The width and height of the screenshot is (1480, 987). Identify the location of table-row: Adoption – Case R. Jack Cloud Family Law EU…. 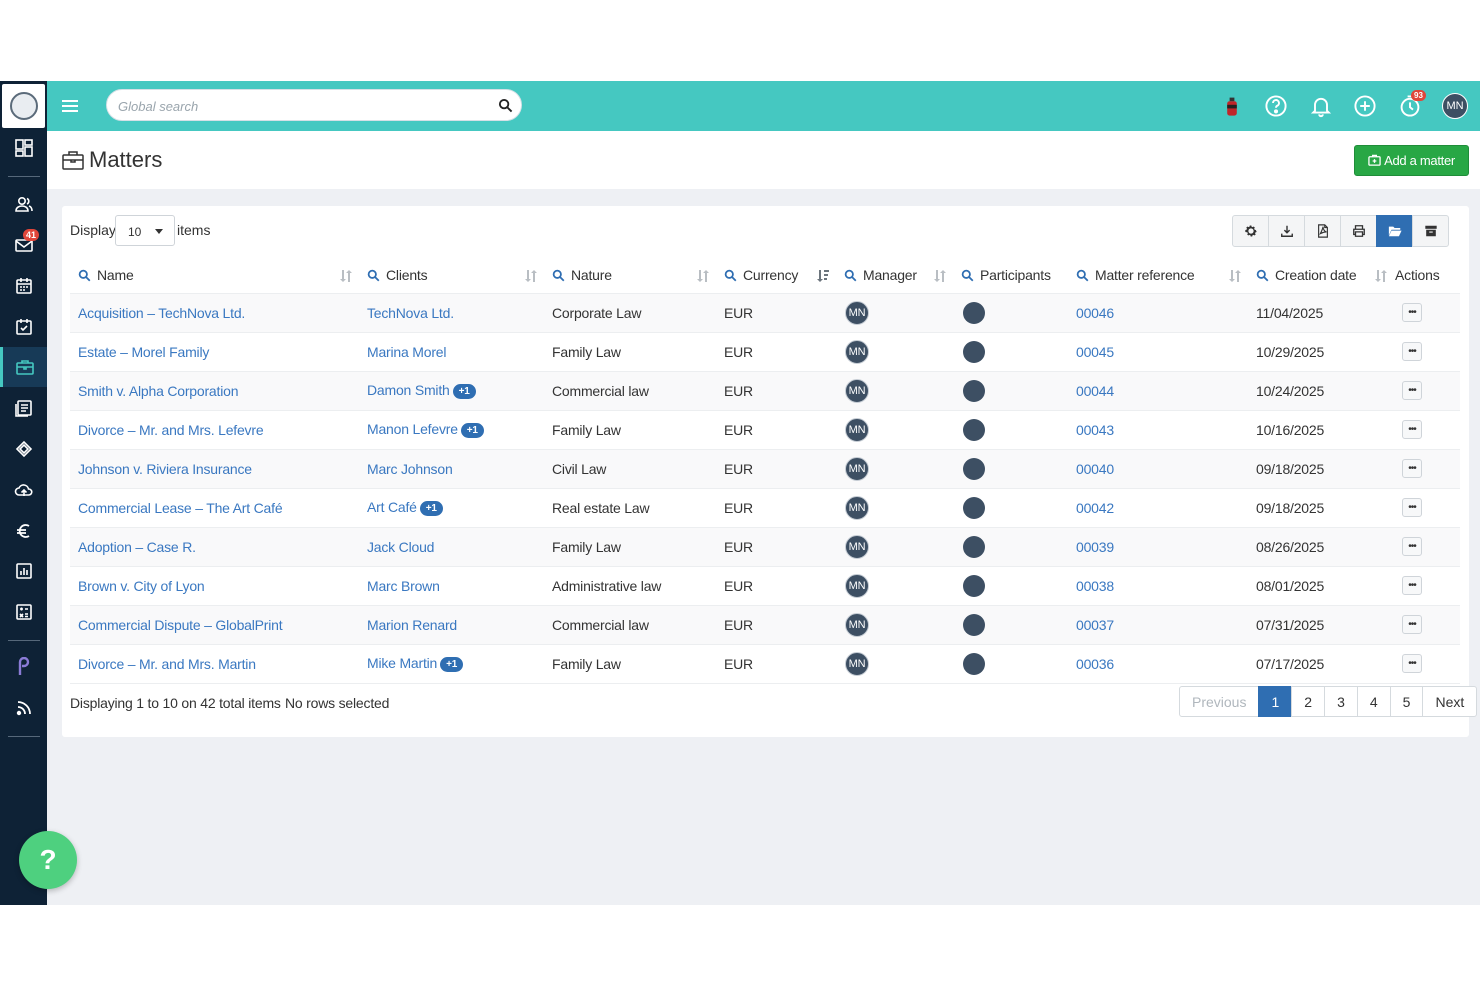
(765, 547).